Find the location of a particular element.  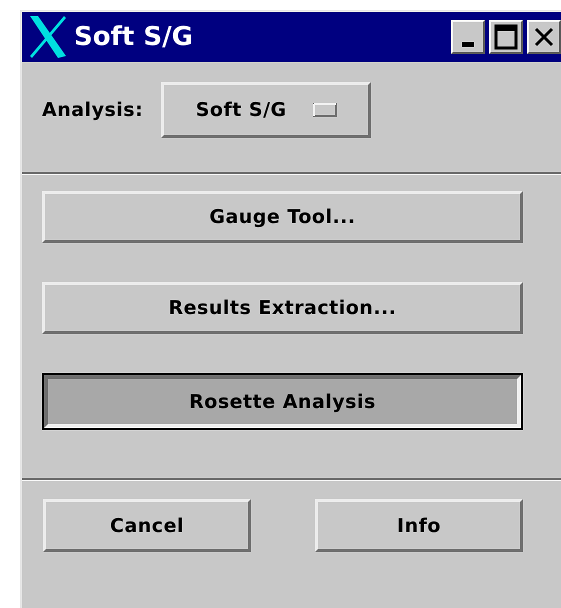

dialog-button: Cancel is located at coordinates (147, 525).